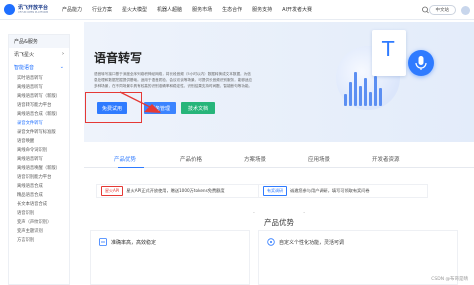 Image resolution: width=474 pixels, height=285 pixels. Describe the element at coordinates (421, 63) in the screenshot. I see `microphone-icon` at that location.